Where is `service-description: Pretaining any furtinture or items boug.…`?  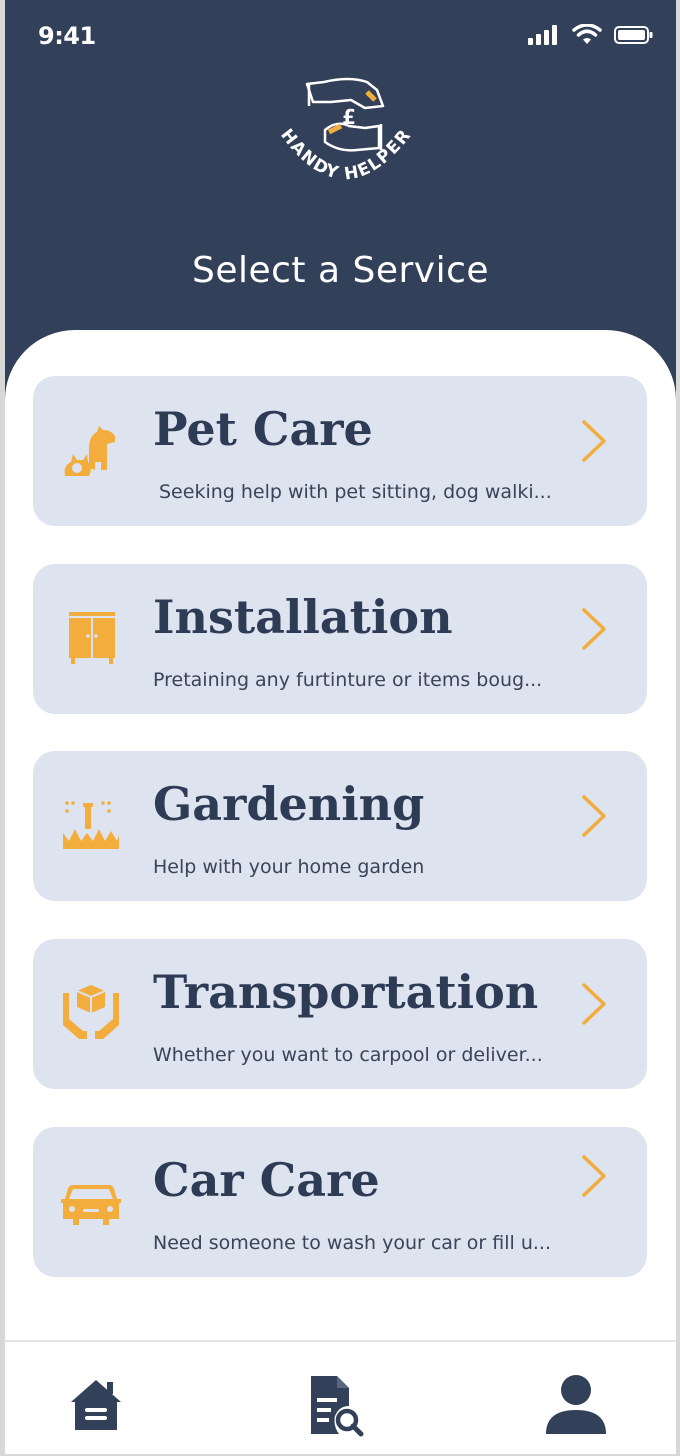 service-description: Pretaining any furtinture or items boug.… is located at coordinates (348, 680).